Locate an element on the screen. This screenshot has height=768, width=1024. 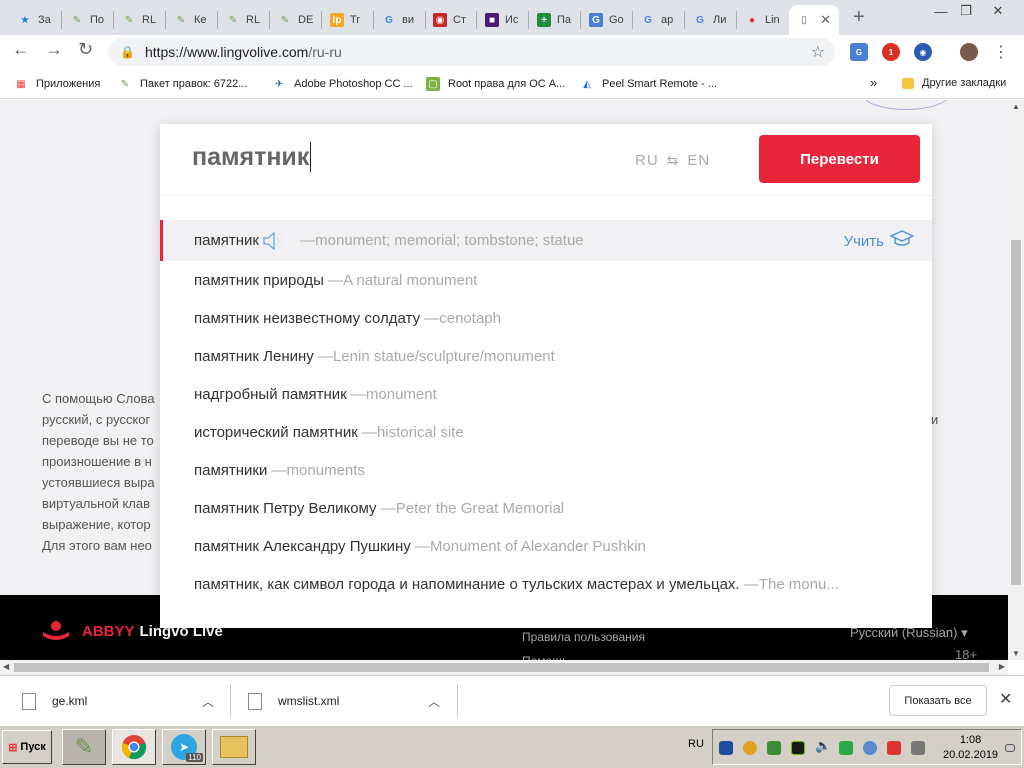
show-desktop-icon is located at coordinates (1010, 748).